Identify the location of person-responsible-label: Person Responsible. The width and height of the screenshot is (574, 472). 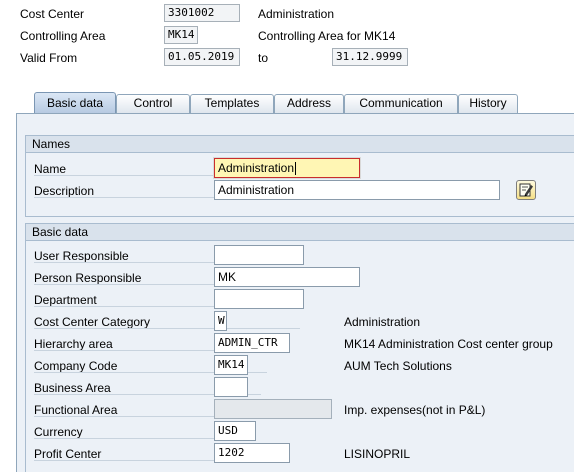
(163, 278).